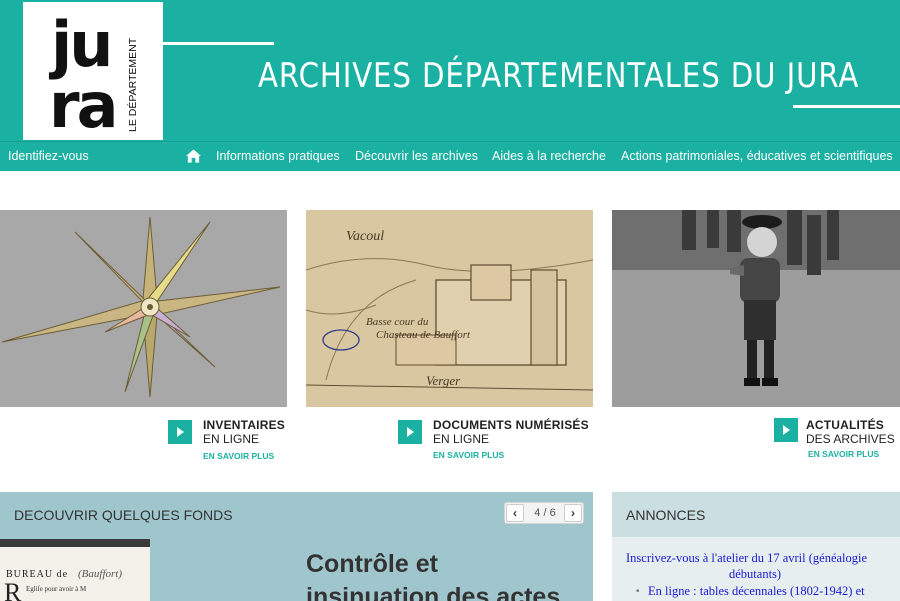 Image resolution: width=900 pixels, height=601 pixels. What do you see at coordinates (423, 335) in the screenshot?
I see `svg-text: Chasteau de Bauffort` at bounding box center [423, 335].